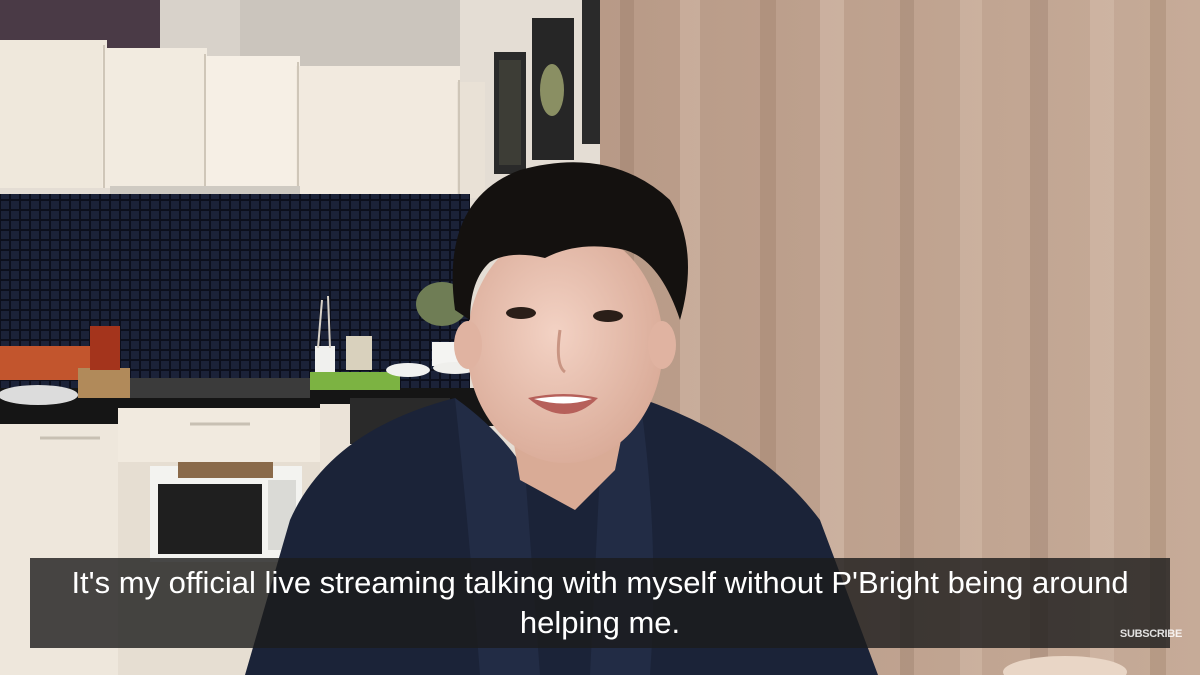 This screenshot has height=675, width=1200. I want to click on subscribe-watermark: SUBSCRIBE, so click(1151, 634).